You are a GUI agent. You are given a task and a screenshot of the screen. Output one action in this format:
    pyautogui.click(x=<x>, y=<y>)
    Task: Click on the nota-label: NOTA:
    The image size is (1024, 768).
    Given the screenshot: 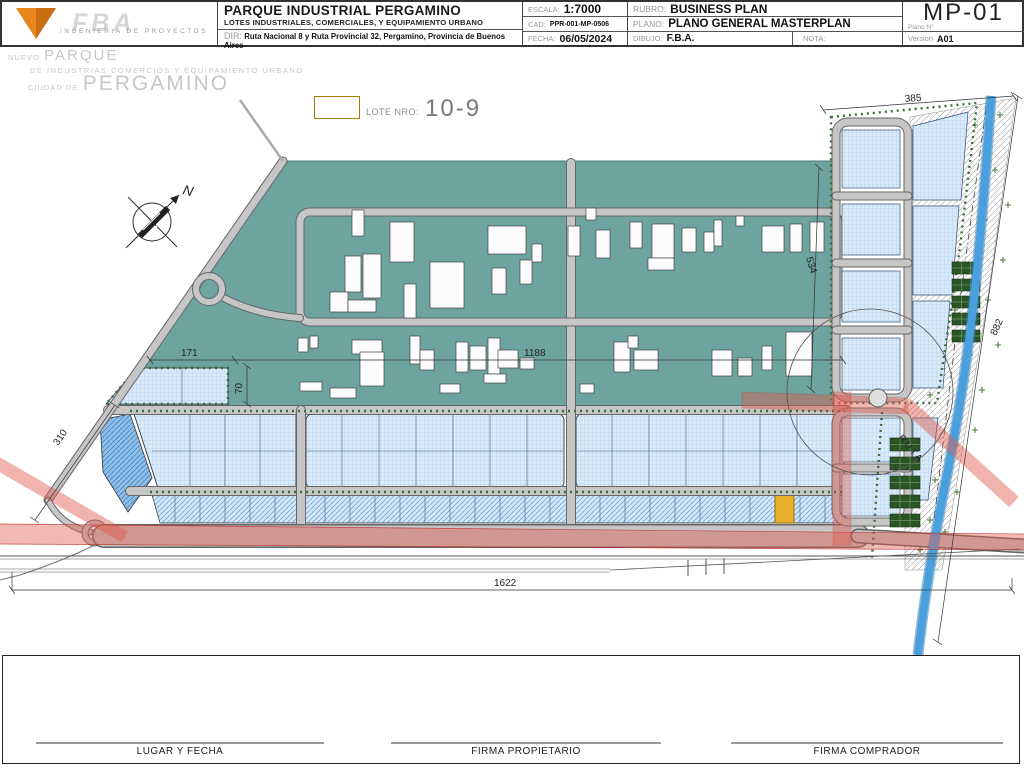 What is the action you would take?
    pyautogui.click(x=814, y=38)
    